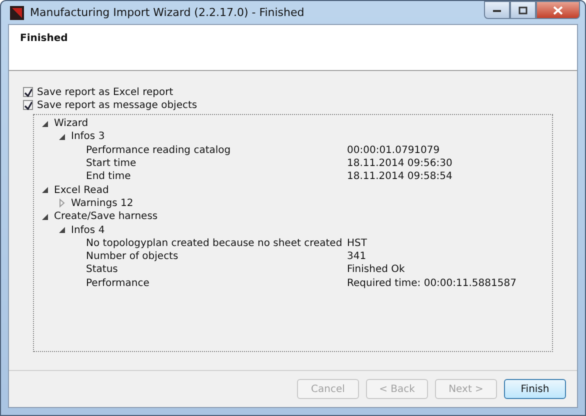 This screenshot has width=586, height=416. I want to click on entry-value: 00:00:01.0791079, so click(393, 150).